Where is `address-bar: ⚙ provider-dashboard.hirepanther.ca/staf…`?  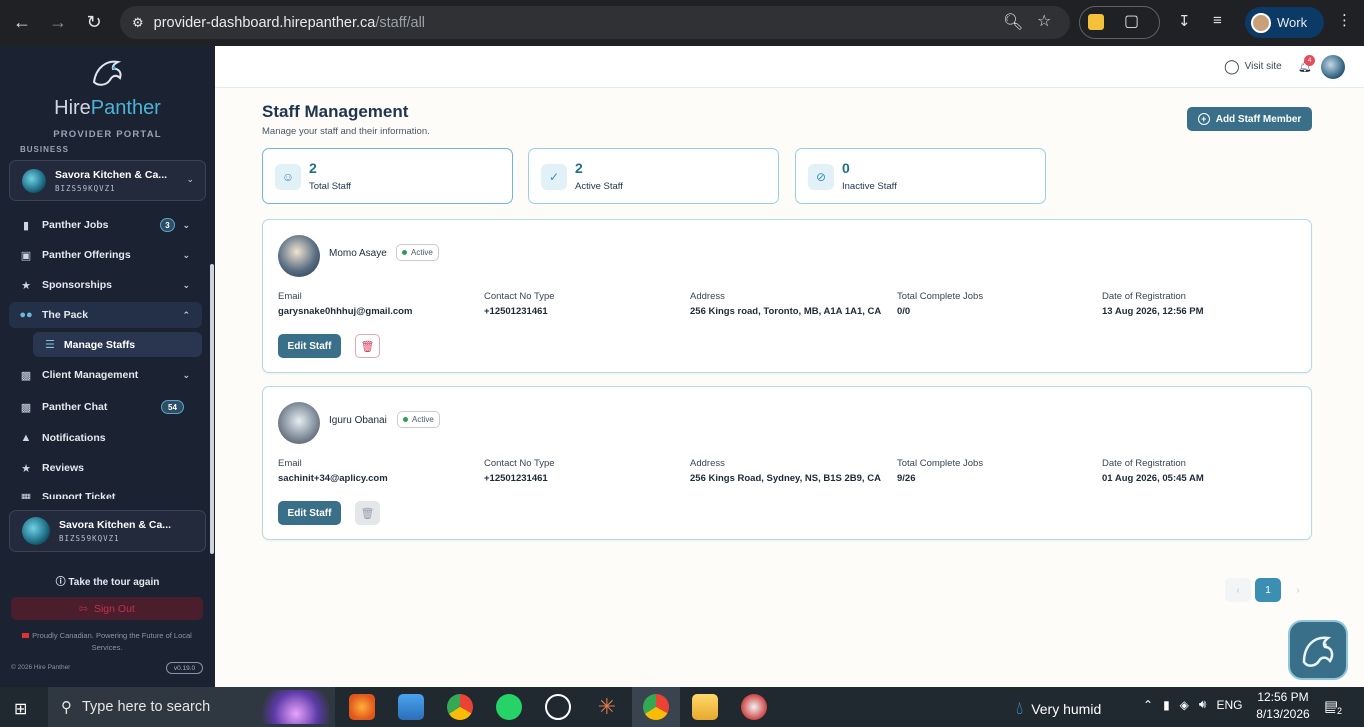 address-bar: ⚙ provider-dashboard.hirepanther.ca/staf… is located at coordinates (595, 22).